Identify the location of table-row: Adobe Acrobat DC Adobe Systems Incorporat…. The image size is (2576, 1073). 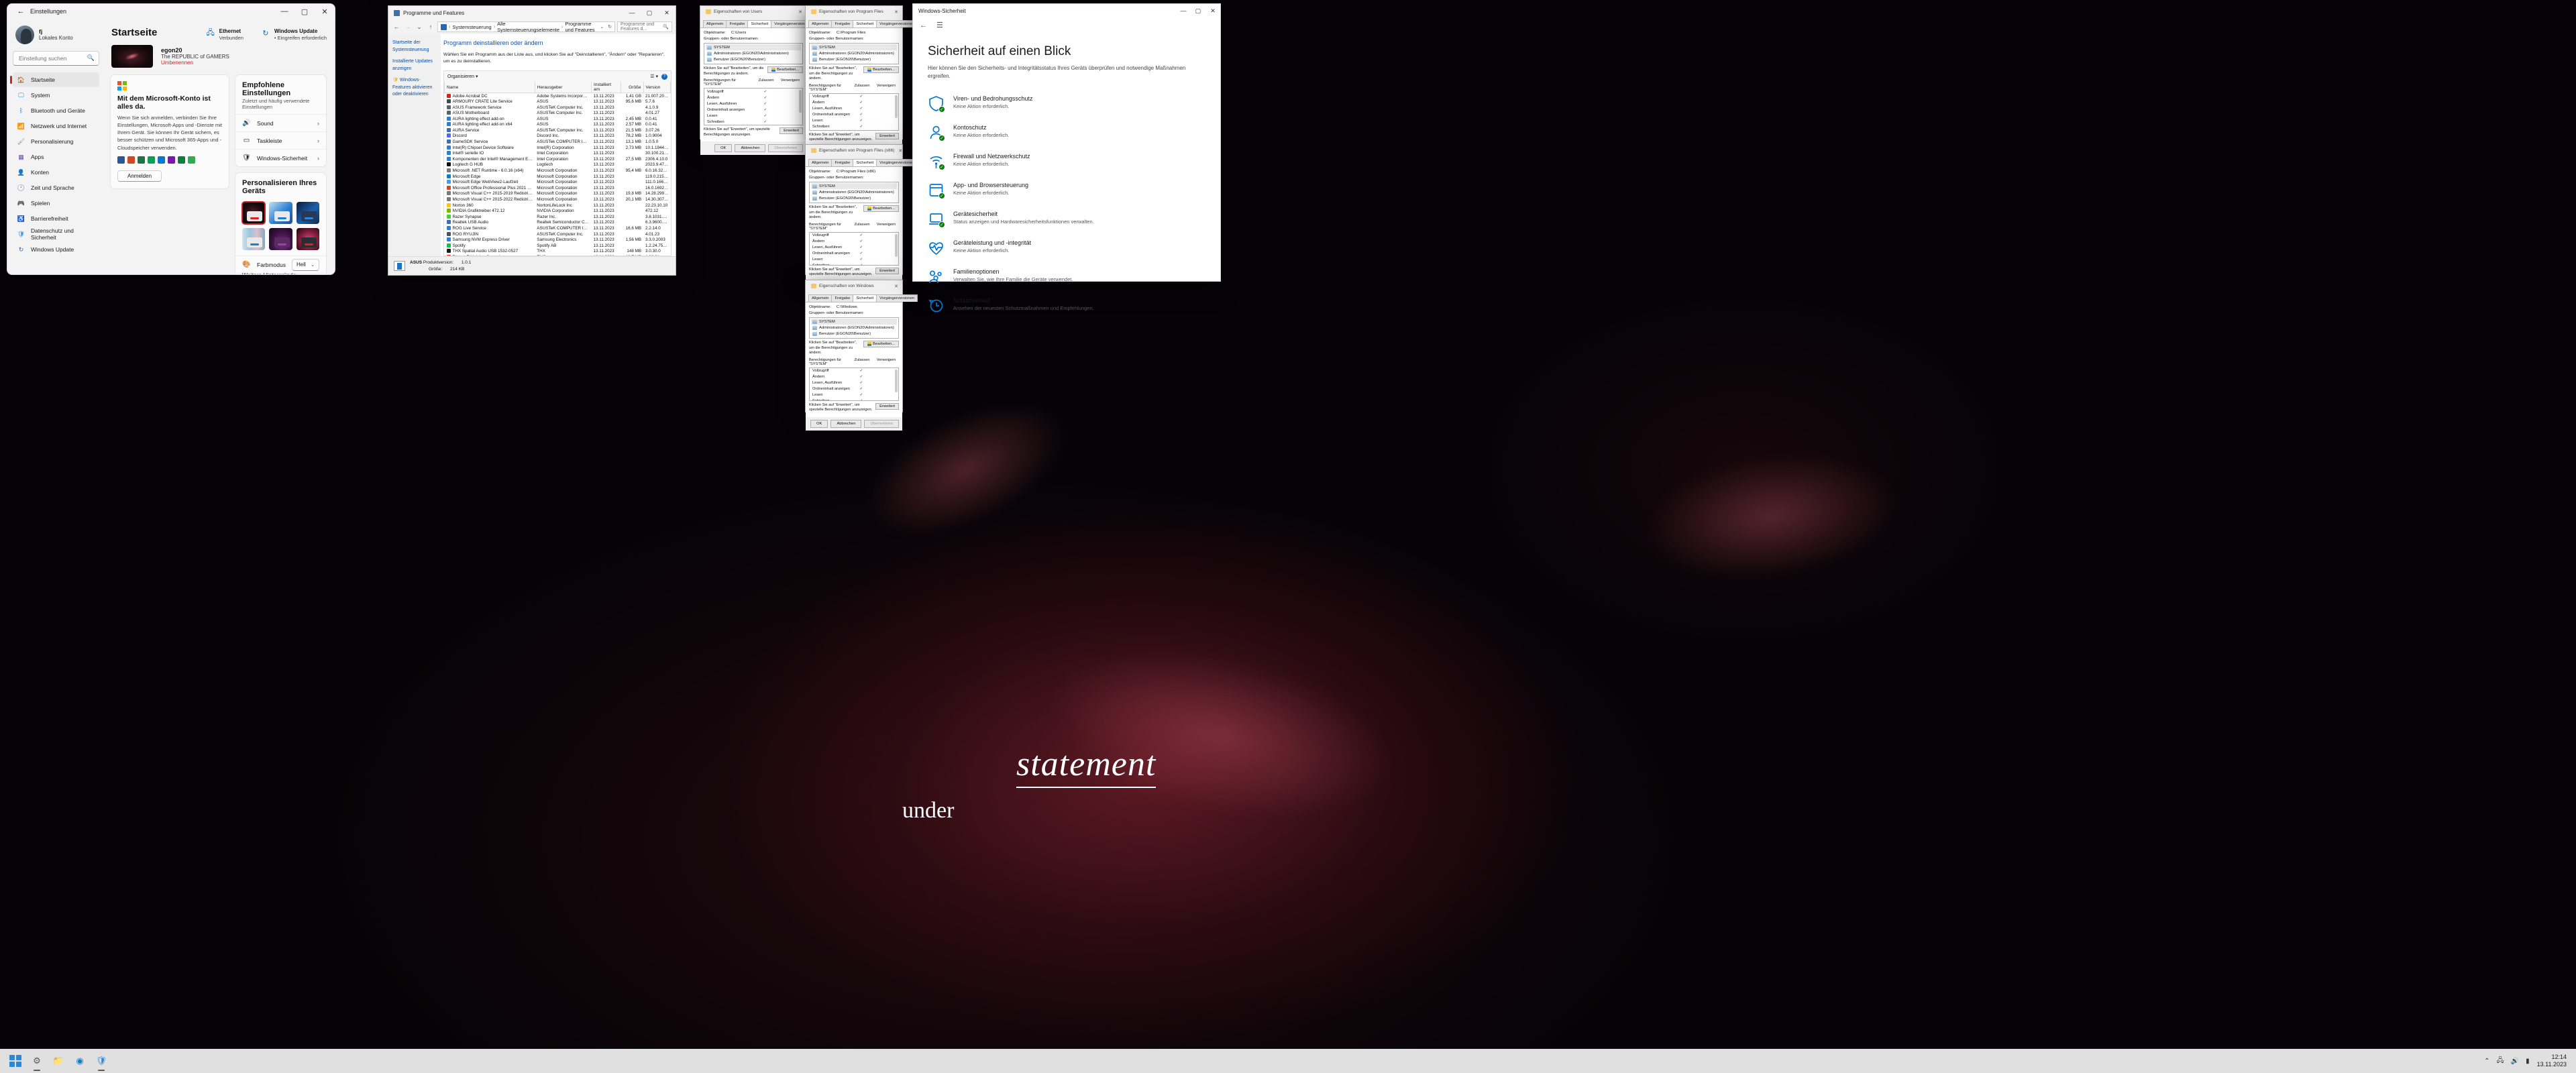
(558, 96).